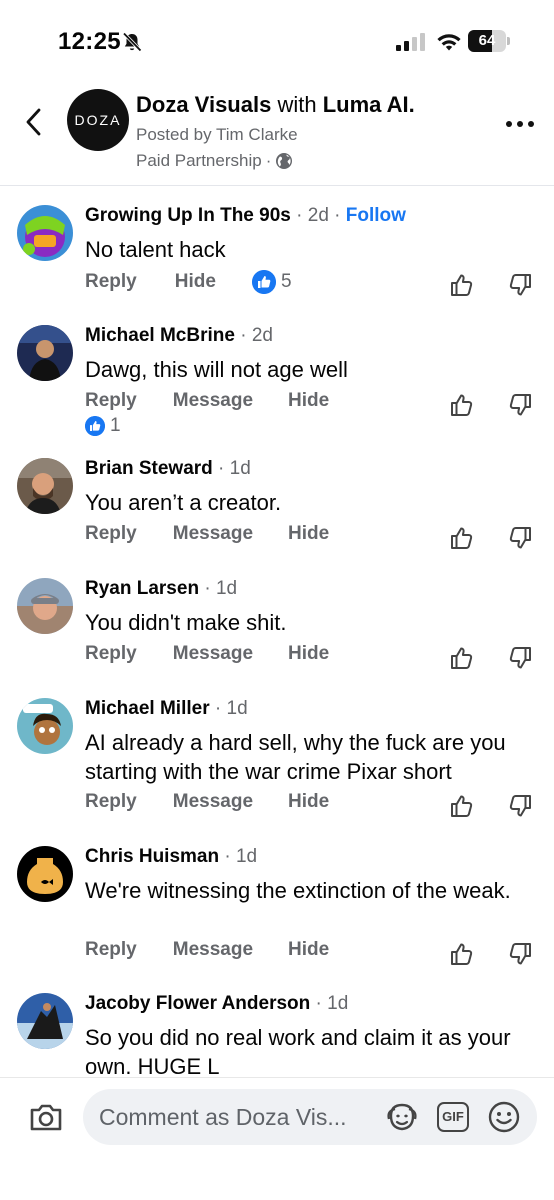 The width and height of the screenshot is (554, 1200). I want to click on globe-icon, so click(284, 161).